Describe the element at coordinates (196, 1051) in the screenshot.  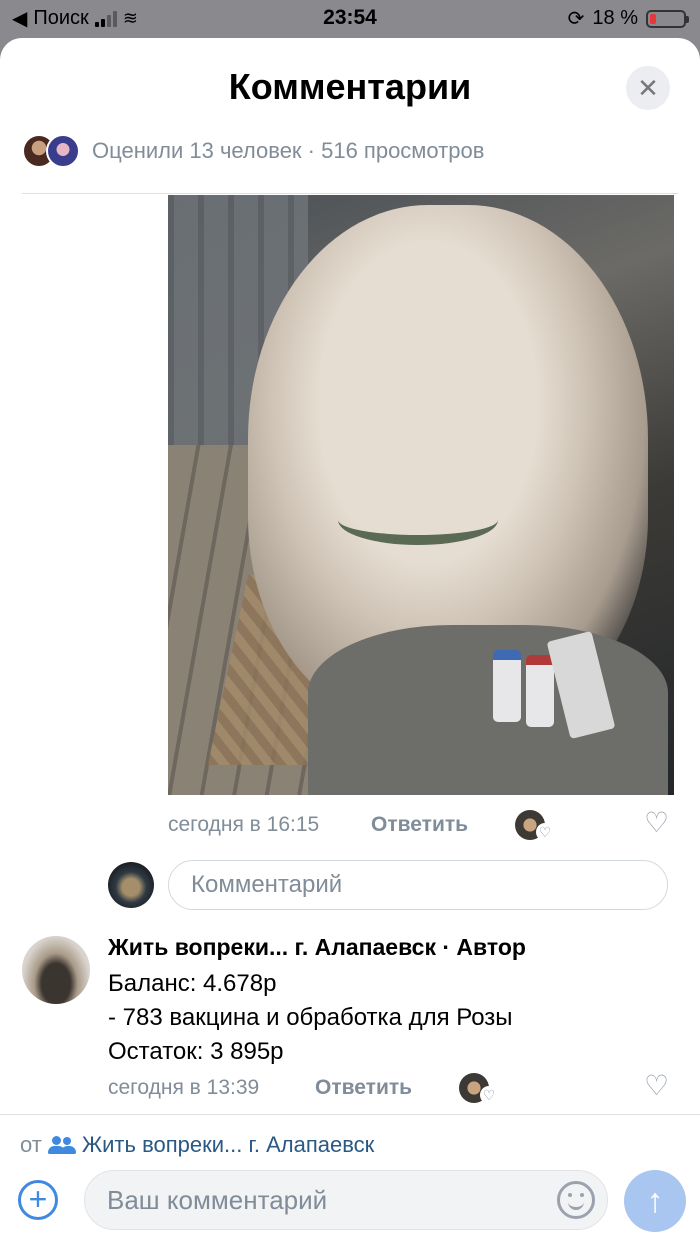
I see `comment-line: Остаток: 3 895р` at that location.